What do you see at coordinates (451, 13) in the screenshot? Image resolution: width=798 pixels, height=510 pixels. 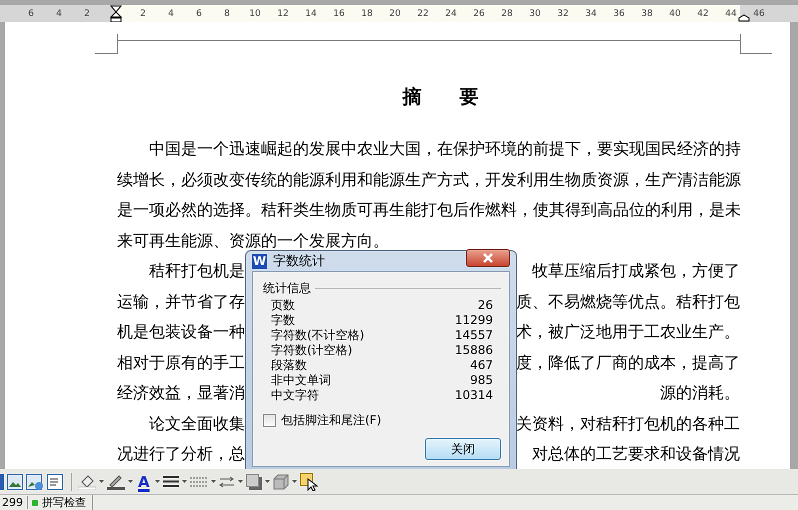 I see `ruler-number: 24` at bounding box center [451, 13].